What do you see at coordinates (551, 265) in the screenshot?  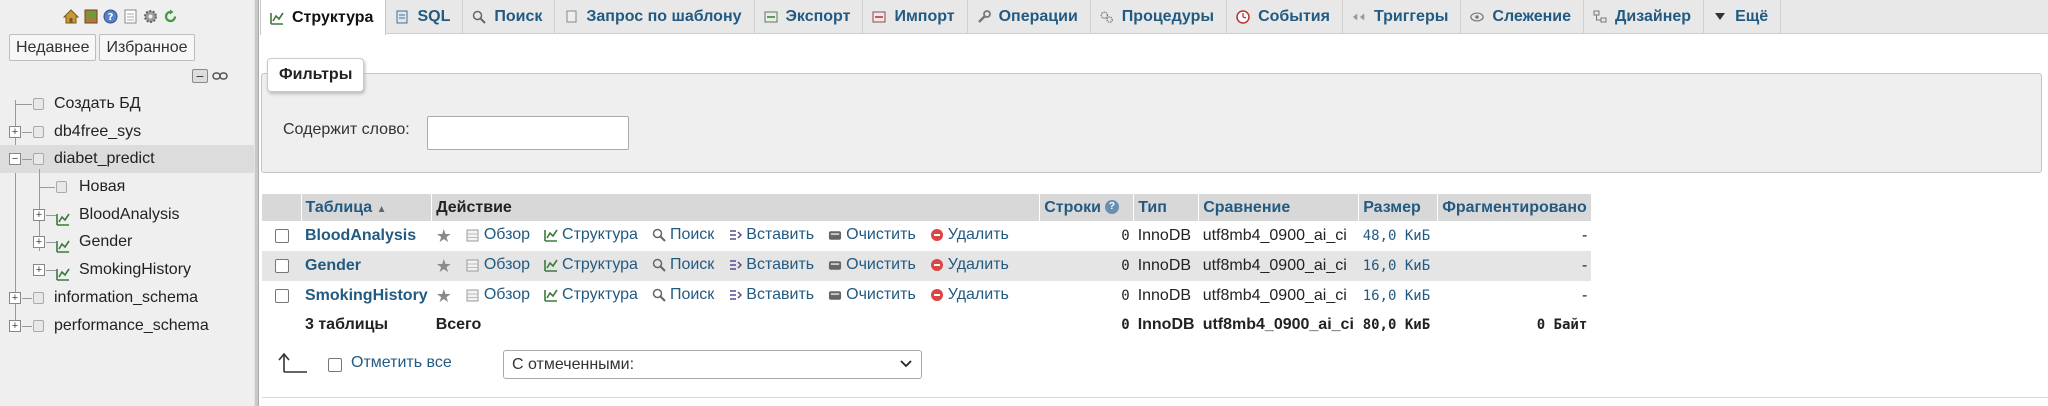 I see `structure-icon` at bounding box center [551, 265].